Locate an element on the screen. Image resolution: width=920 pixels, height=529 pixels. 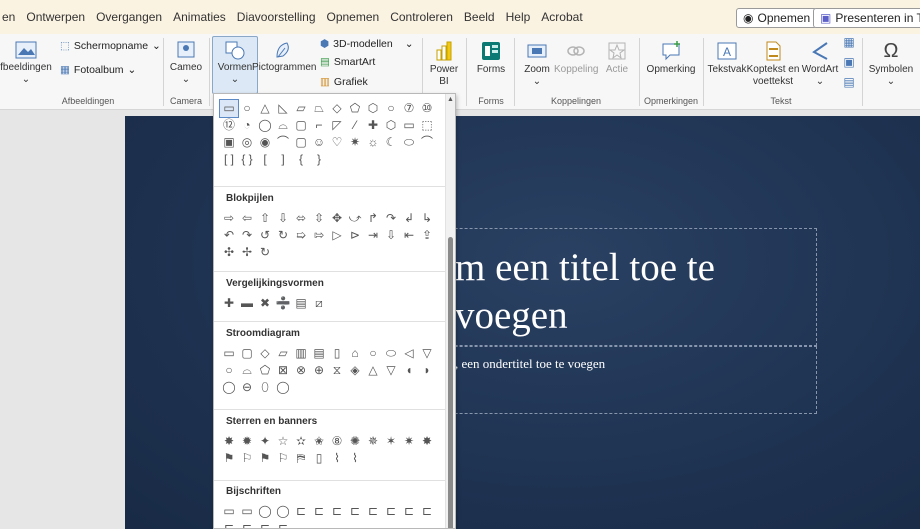
dropdown-scrollbar: ▲ is located at coordinates (450, 311).